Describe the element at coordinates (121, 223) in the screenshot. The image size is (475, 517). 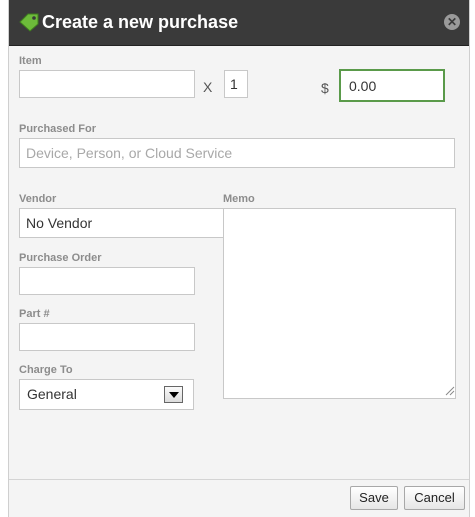
I see `vendor-select: No Vendor` at that location.